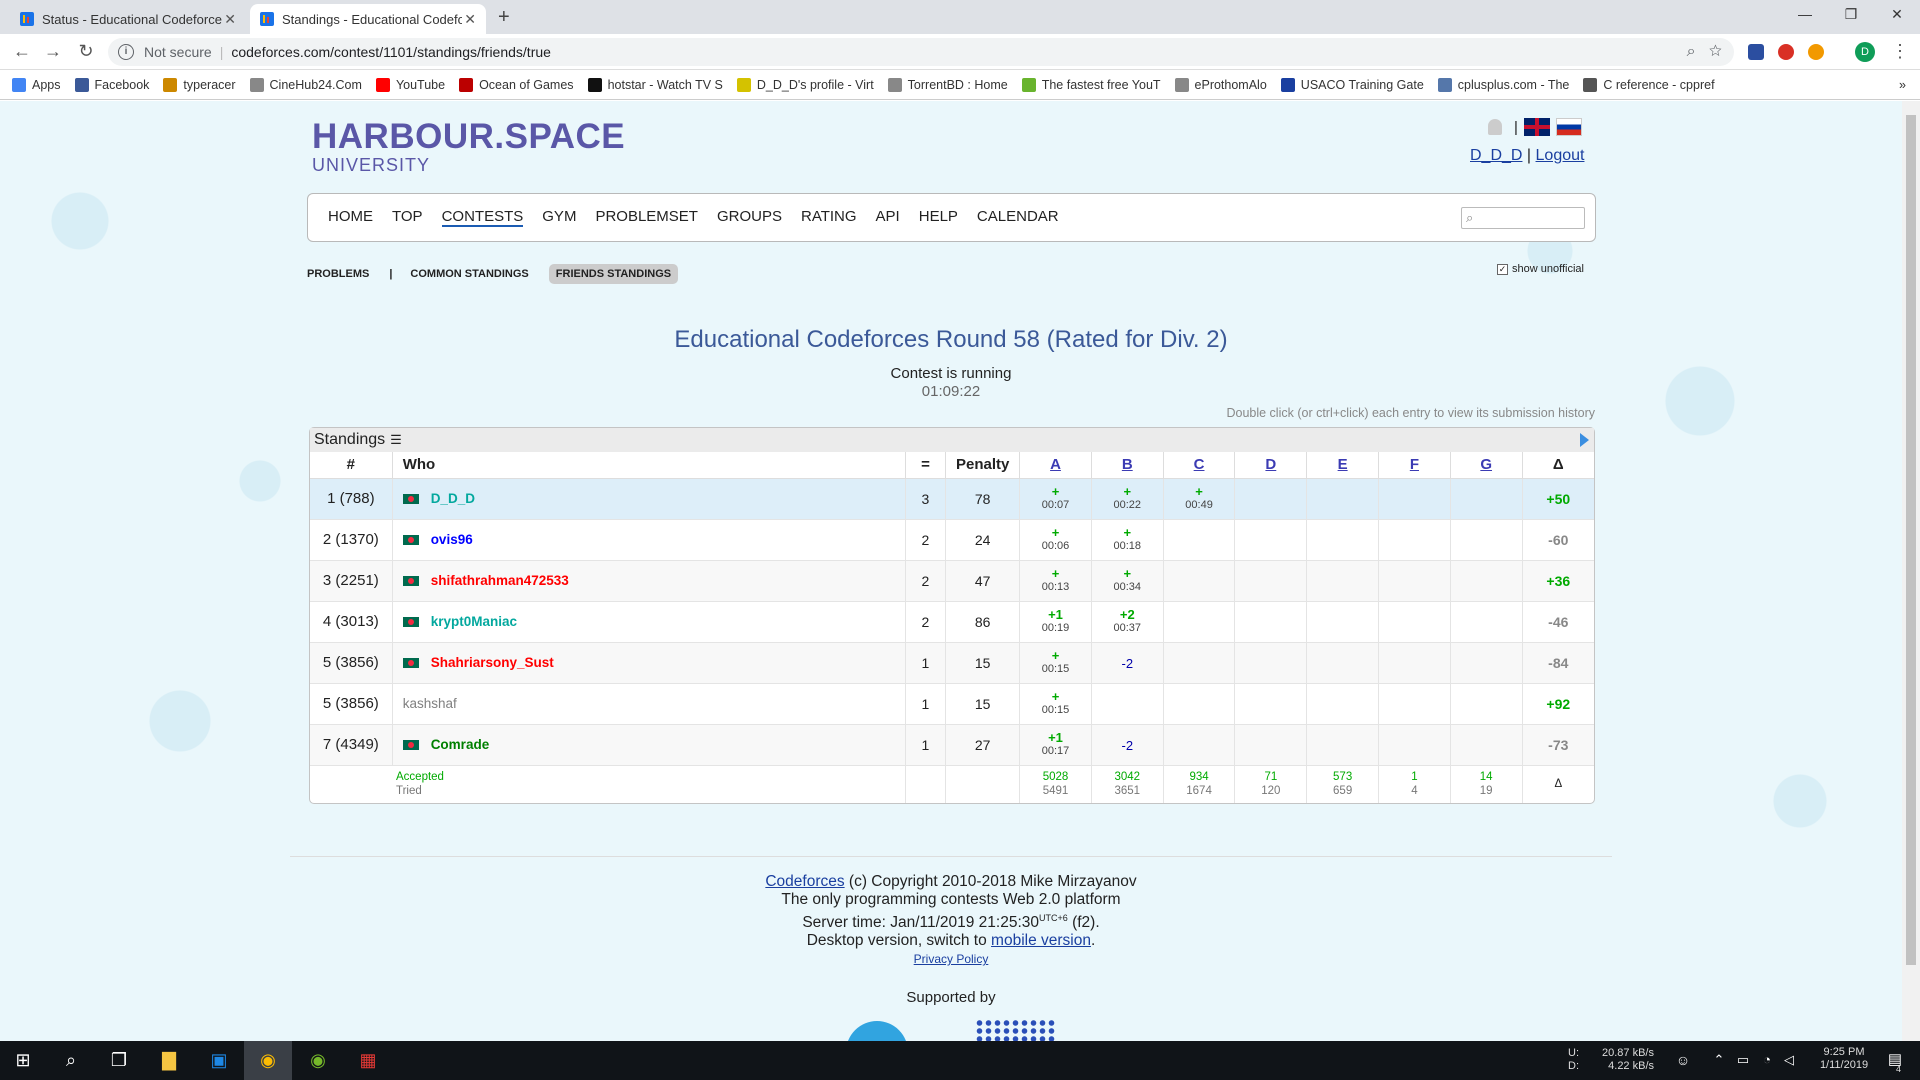  Describe the element at coordinates (1560, 155) in the screenshot. I see `logout-link: Logout` at that location.